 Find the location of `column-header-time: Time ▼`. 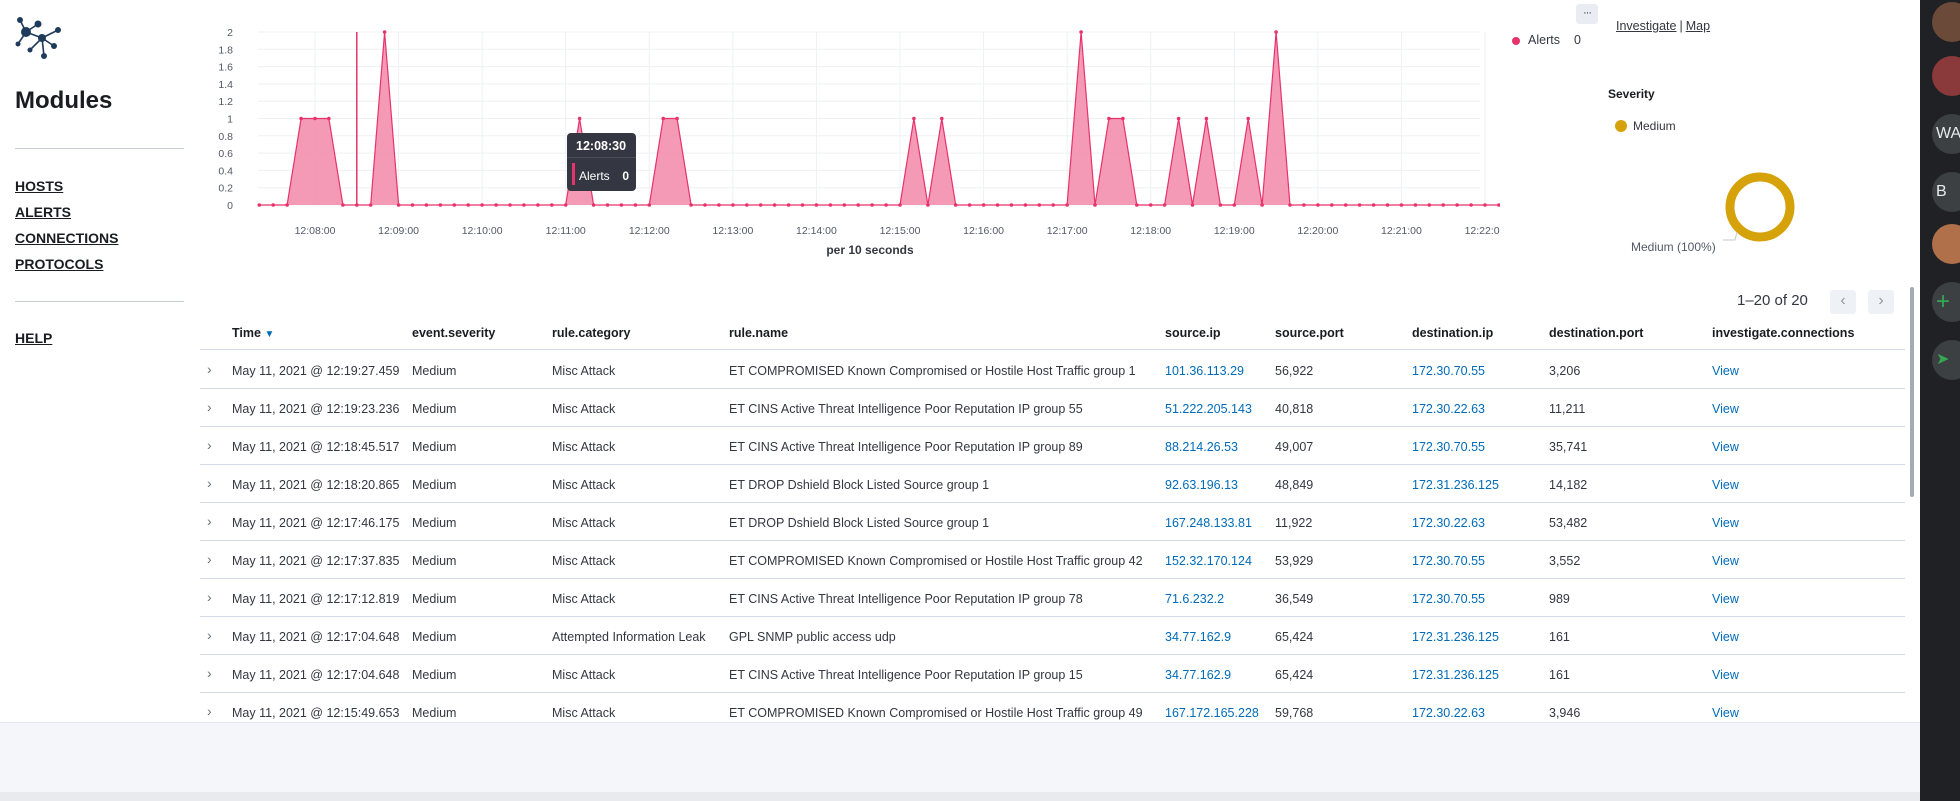

column-header-time: Time ▼ is located at coordinates (253, 333).